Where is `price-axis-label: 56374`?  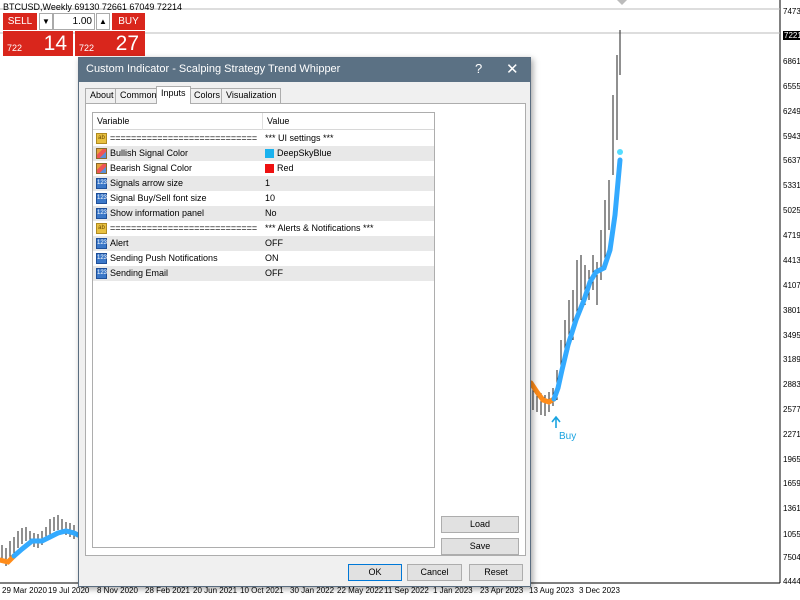 price-axis-label: 56374 is located at coordinates (791, 160).